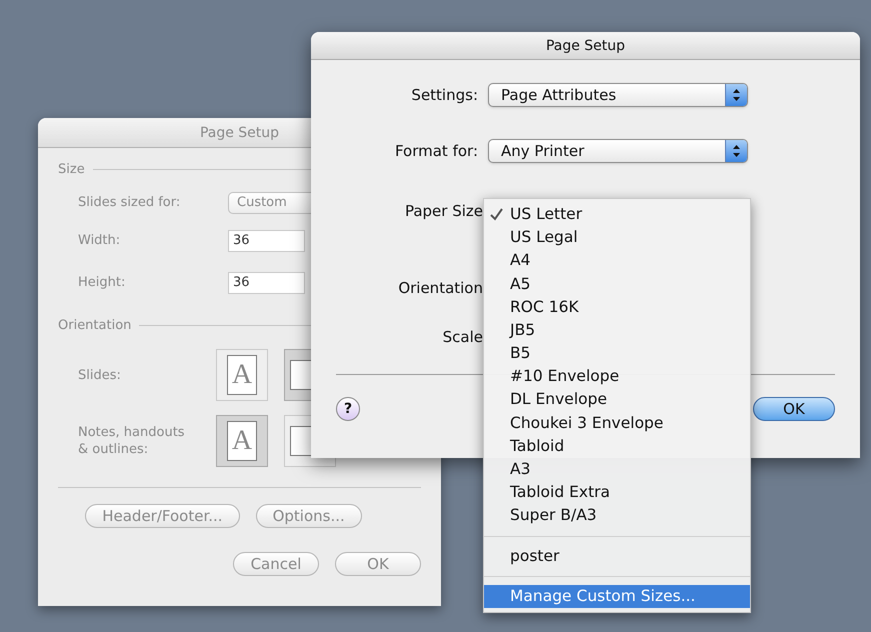 The width and height of the screenshot is (871, 632). Describe the element at coordinates (618, 95) in the screenshot. I see `settings-popup: Page Attributes` at that location.